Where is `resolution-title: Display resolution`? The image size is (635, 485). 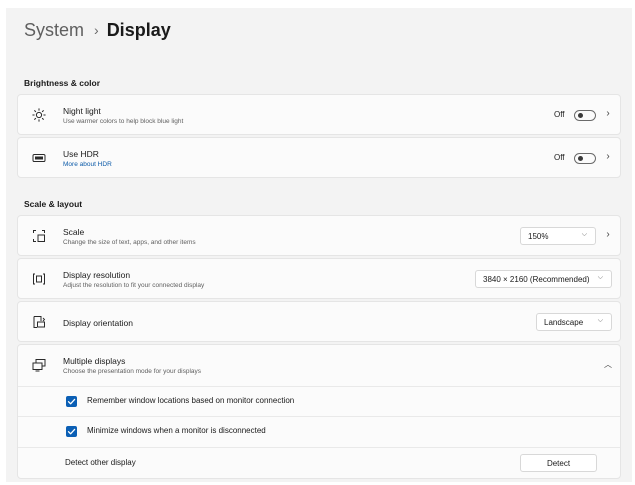 resolution-title: Display resolution is located at coordinates (97, 275).